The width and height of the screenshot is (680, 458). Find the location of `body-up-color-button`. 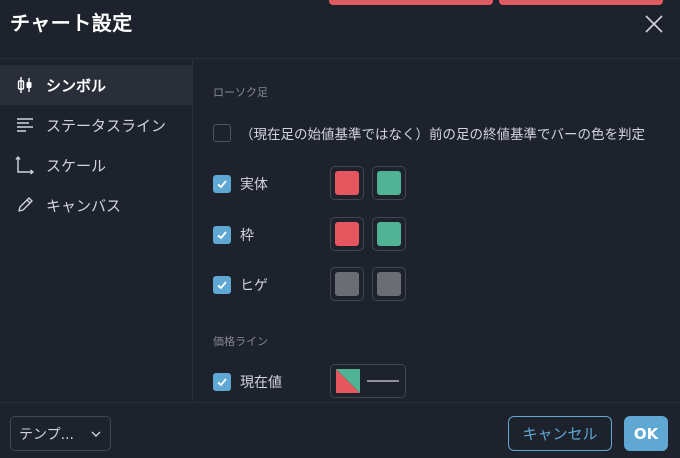

body-up-color-button is located at coordinates (347, 183).